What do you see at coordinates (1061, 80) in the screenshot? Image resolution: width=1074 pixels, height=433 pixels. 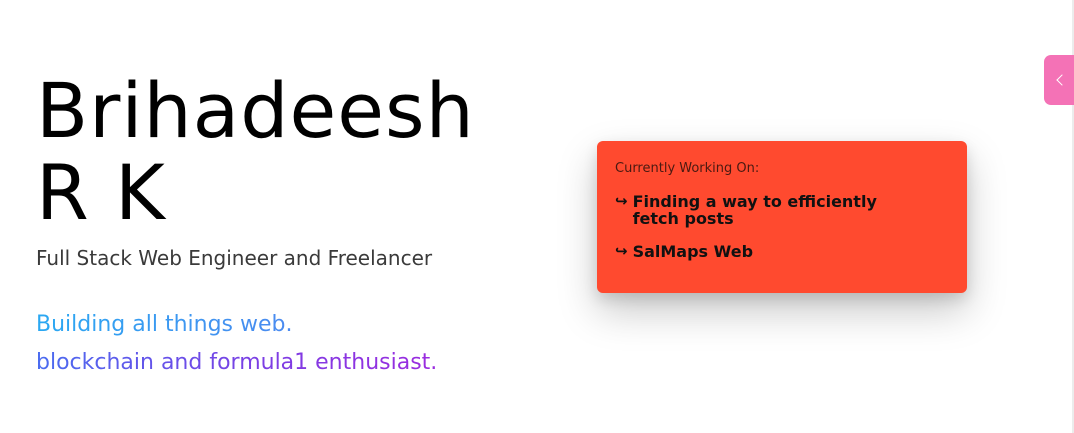 I see `chevron-left-icon` at bounding box center [1061, 80].